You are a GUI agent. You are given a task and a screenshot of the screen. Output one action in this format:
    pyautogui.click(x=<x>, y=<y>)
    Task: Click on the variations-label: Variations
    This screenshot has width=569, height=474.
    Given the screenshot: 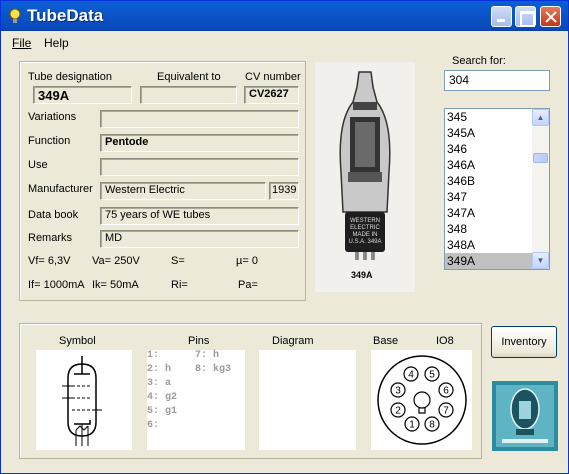 What is the action you would take?
    pyautogui.click(x=52, y=117)
    